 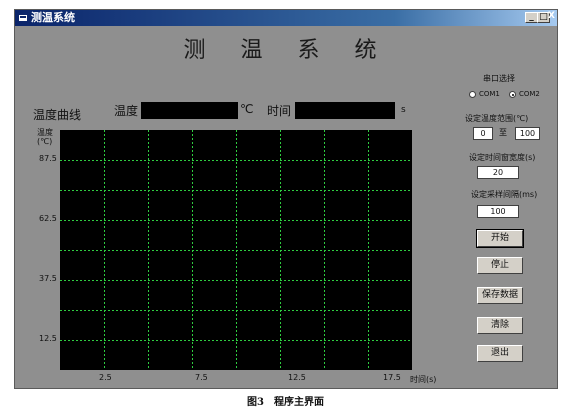 What do you see at coordinates (48, 338) in the screenshot?
I see `y-tick-label: 12.5` at bounding box center [48, 338].